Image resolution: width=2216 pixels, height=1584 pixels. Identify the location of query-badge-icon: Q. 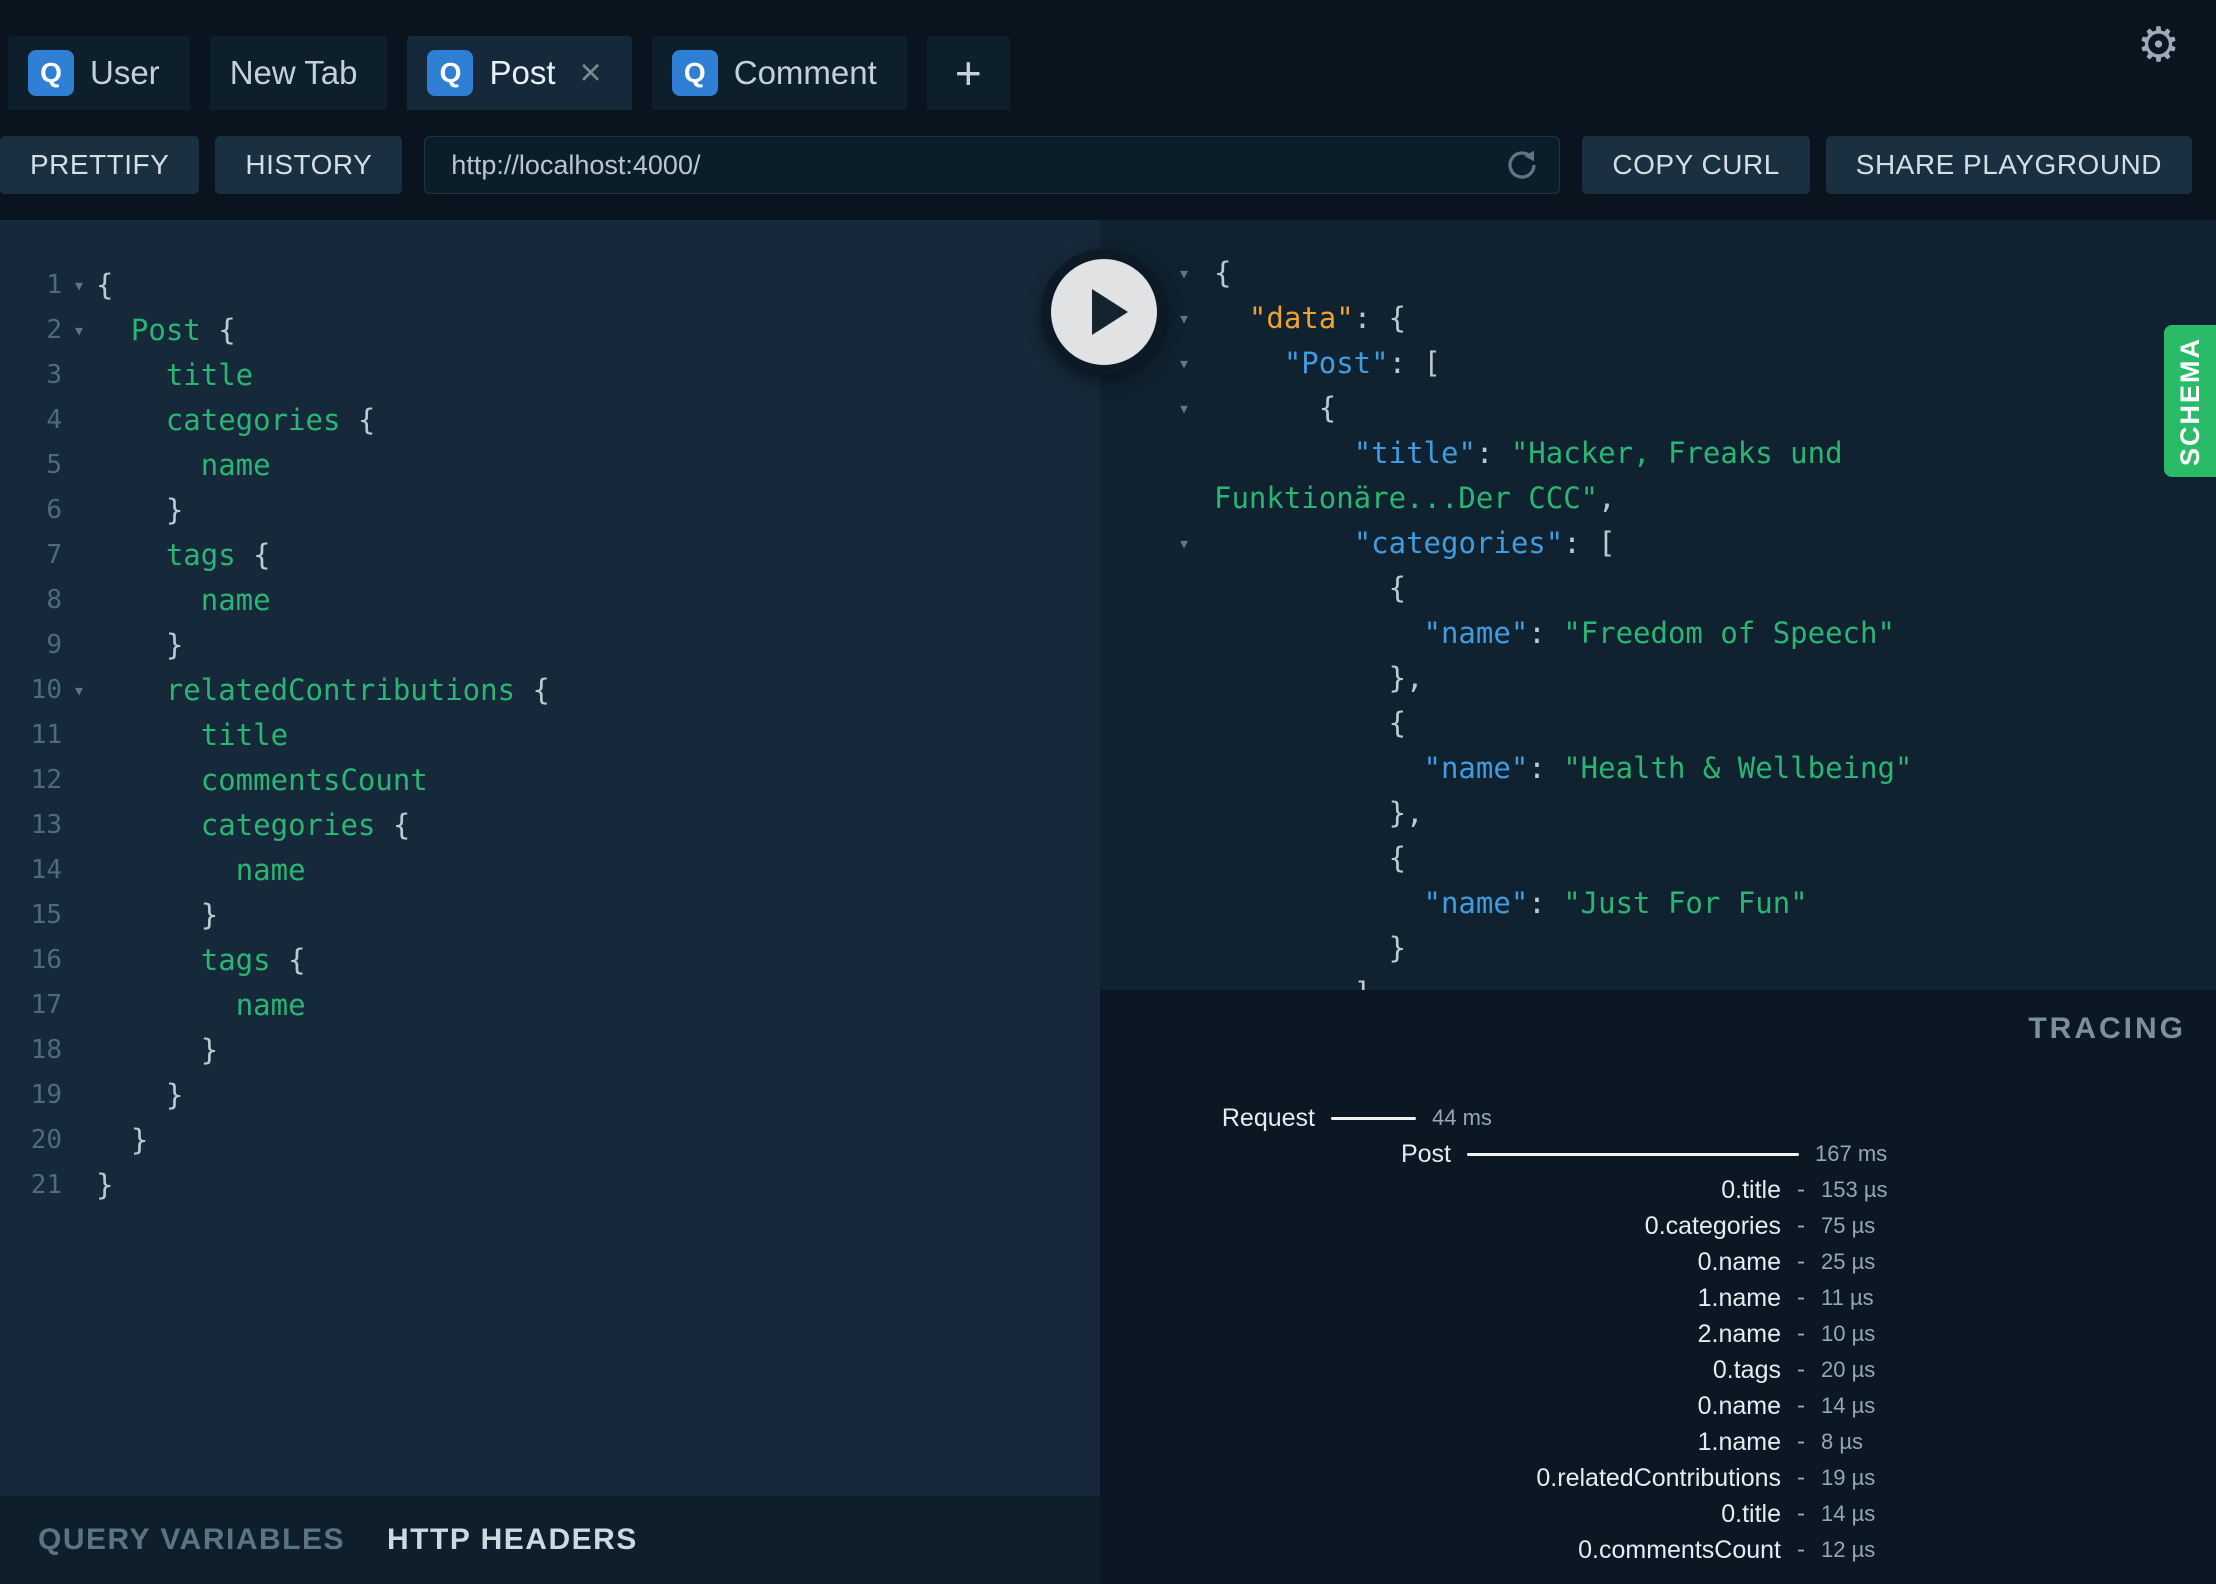
(694, 73).